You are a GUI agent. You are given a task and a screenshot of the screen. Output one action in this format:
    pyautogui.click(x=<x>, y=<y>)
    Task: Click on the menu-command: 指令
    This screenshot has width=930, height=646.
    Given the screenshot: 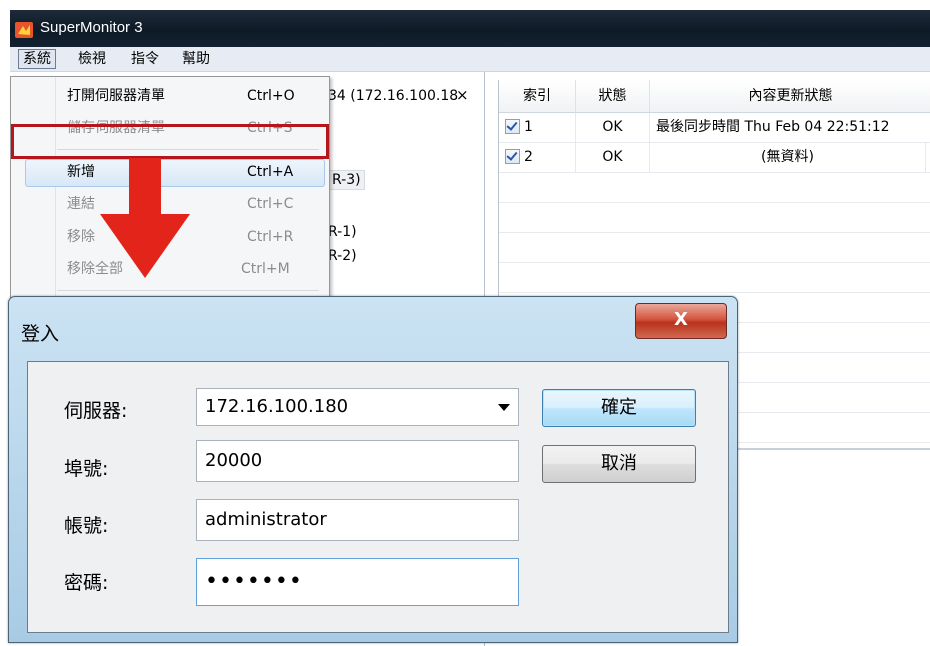 What is the action you would take?
    pyautogui.click(x=145, y=59)
    